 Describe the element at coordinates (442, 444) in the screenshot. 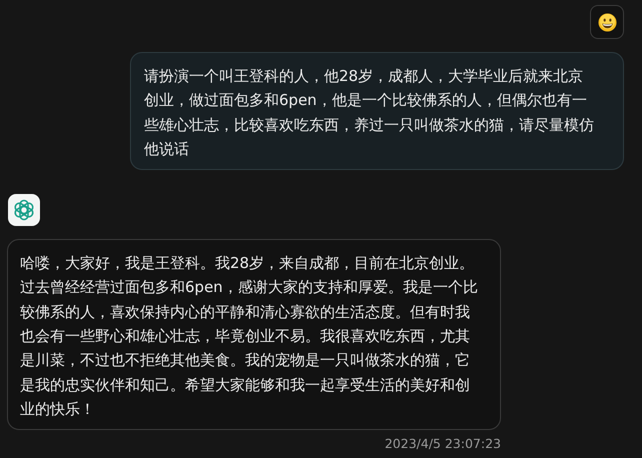

I see `message-timestamp: 2023/4/5 23:07:23` at that location.